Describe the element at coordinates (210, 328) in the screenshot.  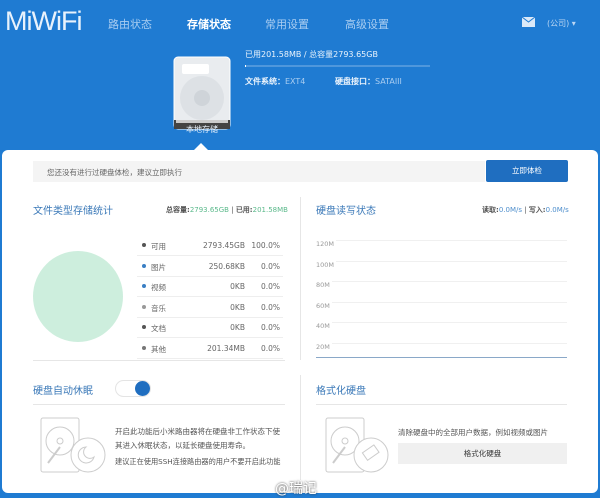
I see `file-type-row: 文档 0KB 0.0%` at that location.